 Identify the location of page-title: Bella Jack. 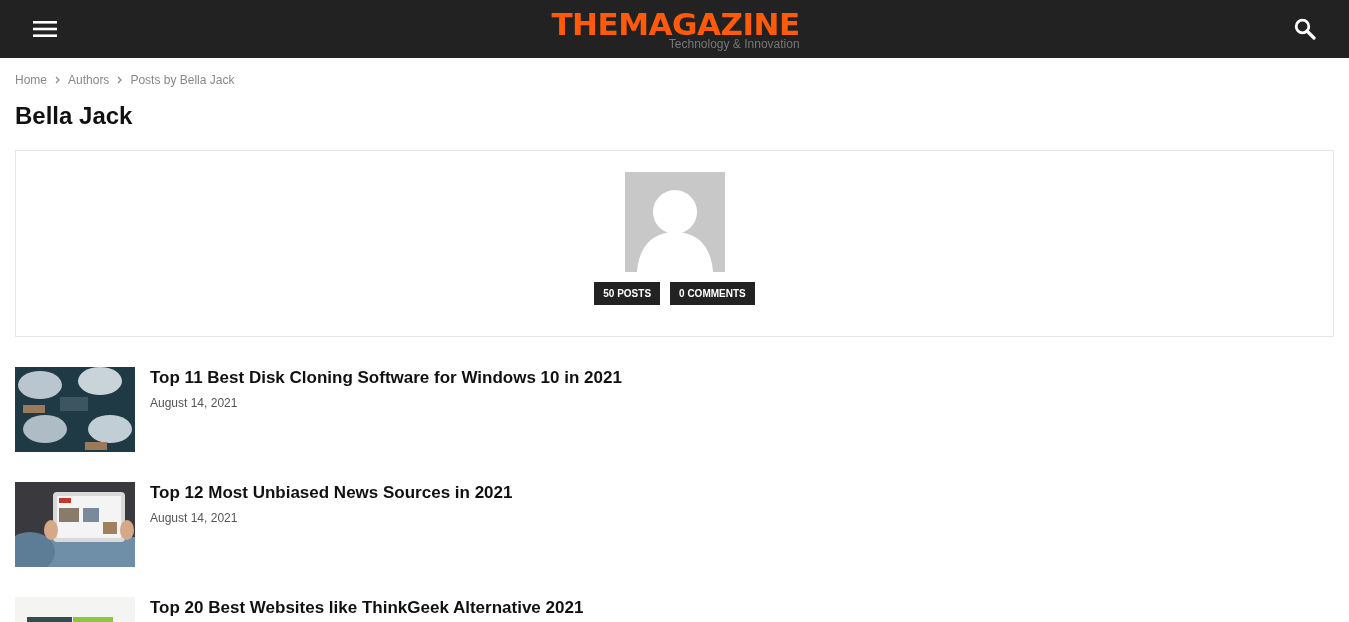
(74, 116).